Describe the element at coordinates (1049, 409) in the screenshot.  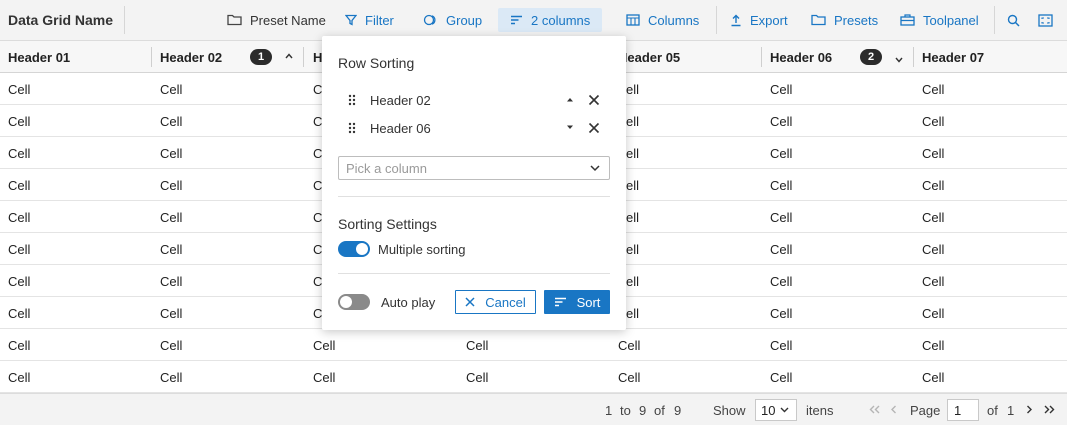
I see `last-page-icon` at that location.